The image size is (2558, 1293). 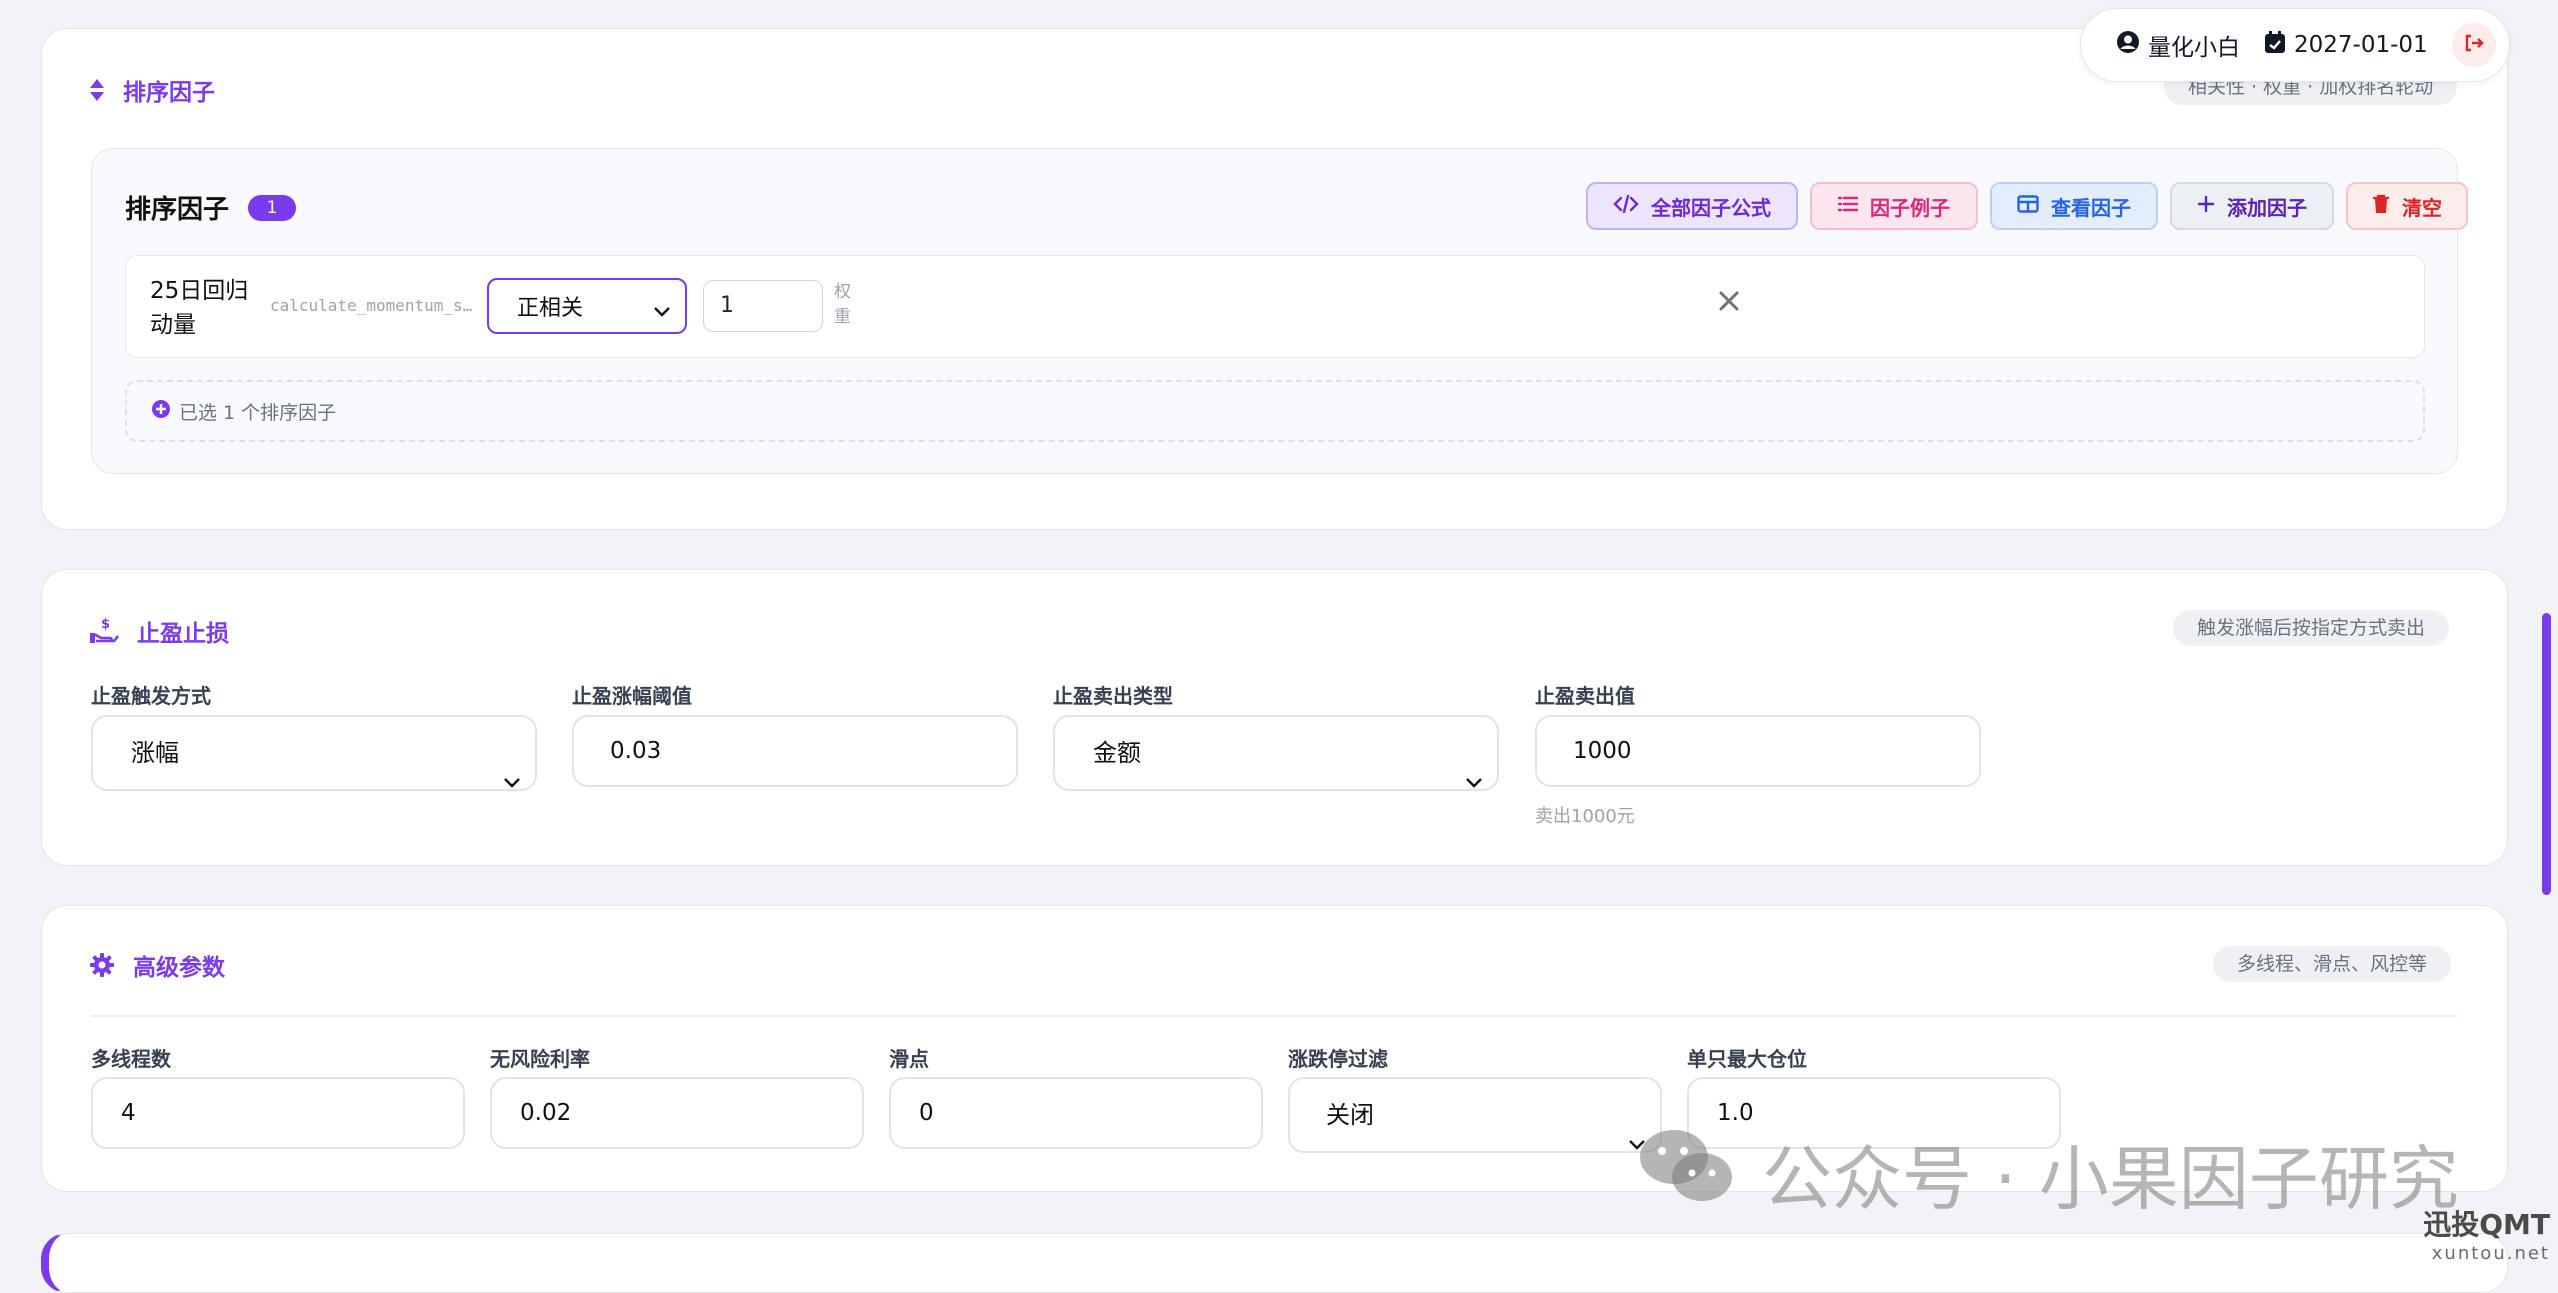 I want to click on factor-row: 25日回归动量 calculate_momentum_s… 正相关 1 权重, so click(x=1275, y=306).